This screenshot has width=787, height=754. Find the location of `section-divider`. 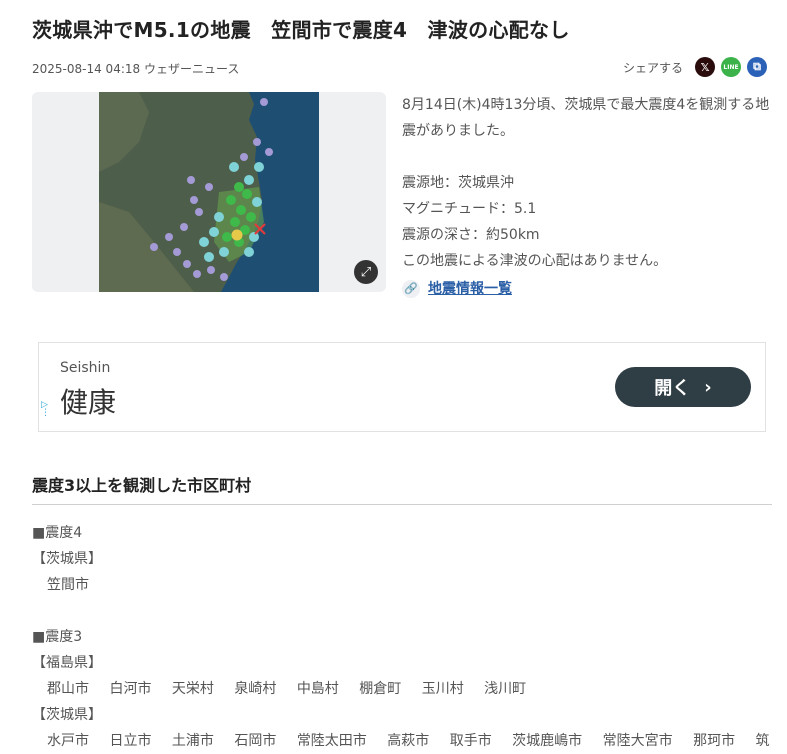

section-divider is located at coordinates (402, 504).